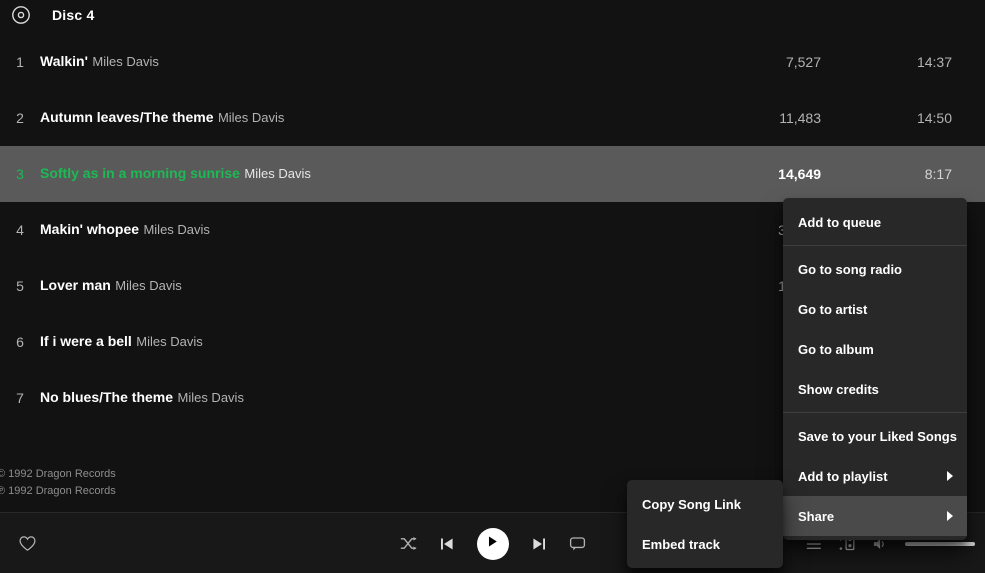 This screenshot has height=573, width=985. I want to click on track-duration: 14:50, so click(934, 118).